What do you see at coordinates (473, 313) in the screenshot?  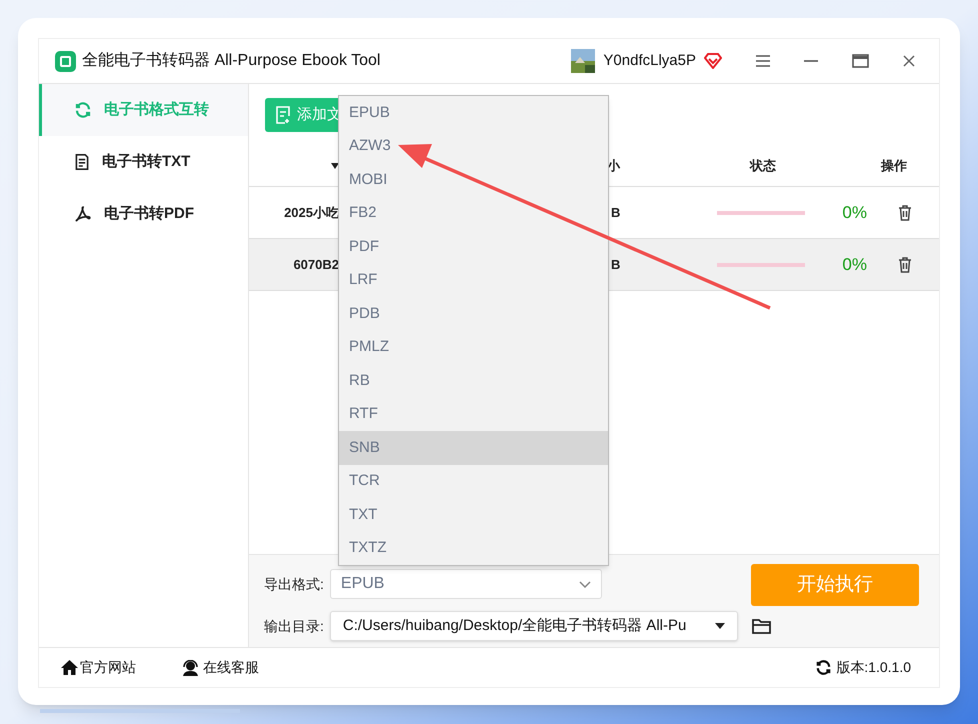 I see `dropdown-option: PDB` at bounding box center [473, 313].